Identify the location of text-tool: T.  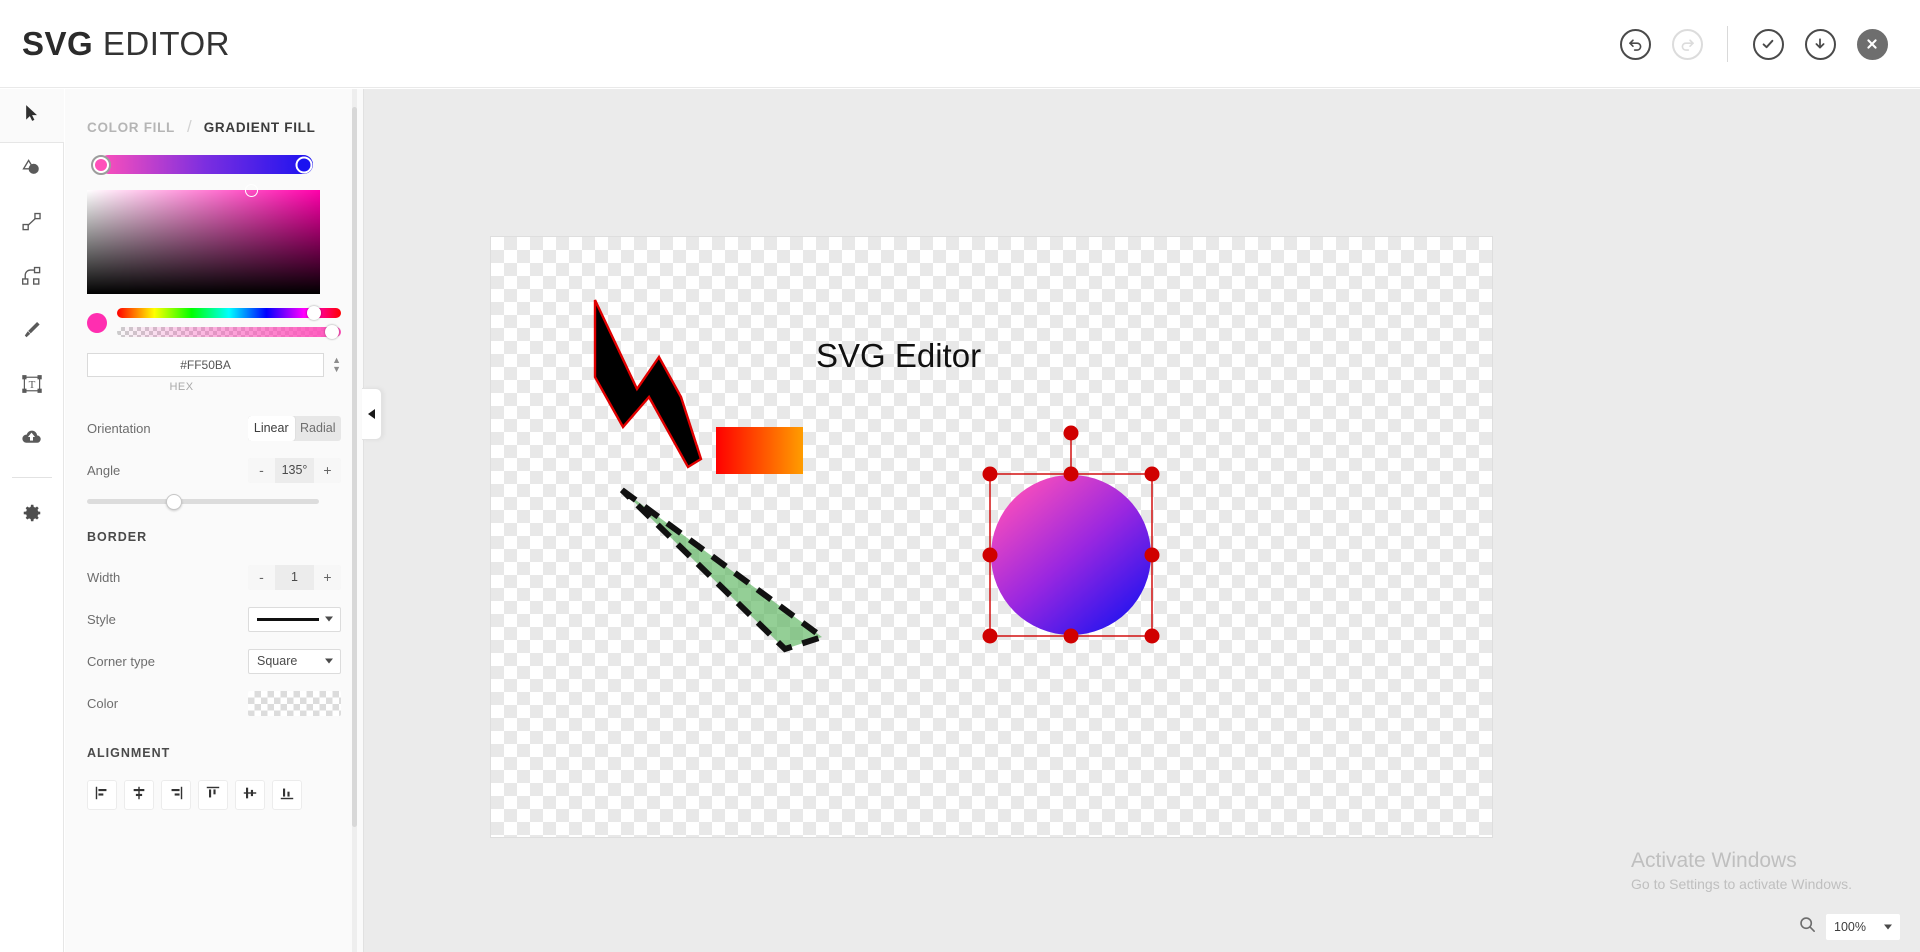
(32, 386).